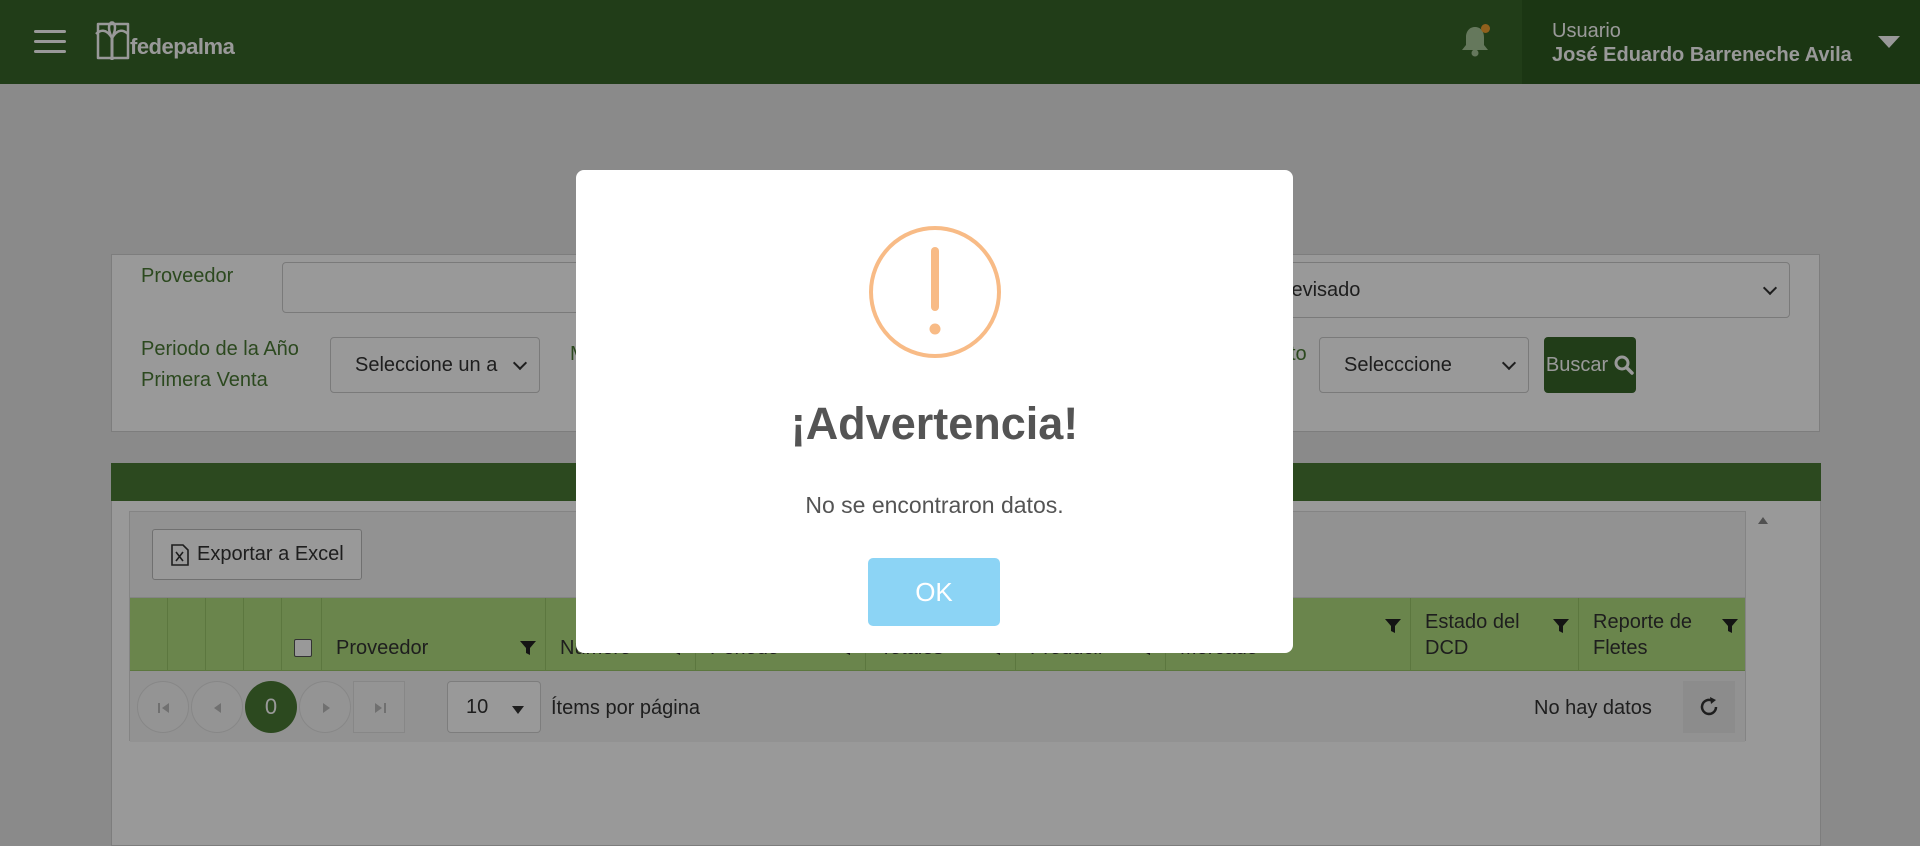 This screenshot has width=1920, height=846. What do you see at coordinates (935, 292) in the screenshot?
I see `warning-icon` at bounding box center [935, 292].